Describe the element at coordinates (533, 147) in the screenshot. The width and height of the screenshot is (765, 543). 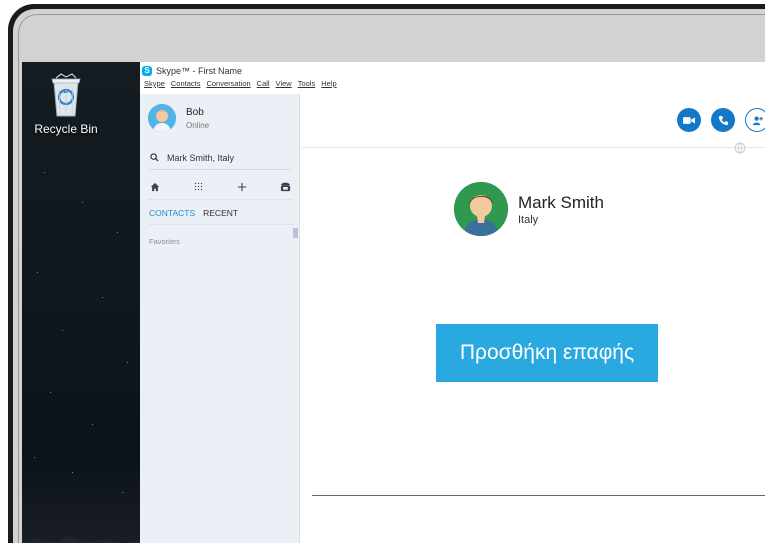
I see `header-divider` at that location.